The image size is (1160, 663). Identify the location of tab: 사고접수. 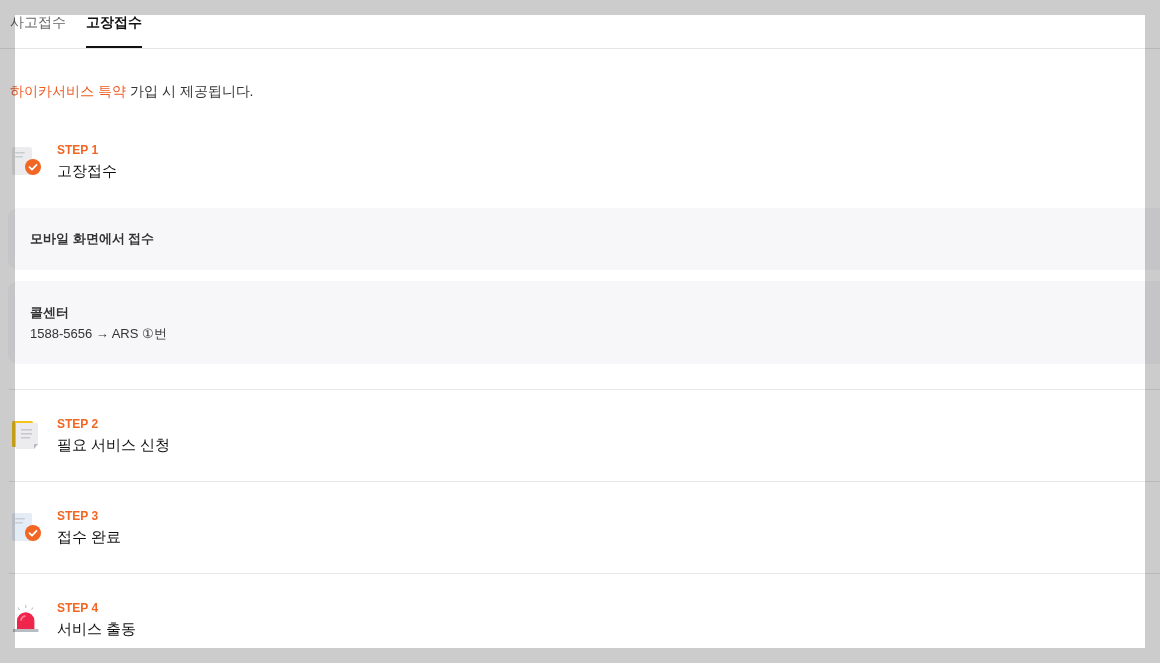
(38, 24).